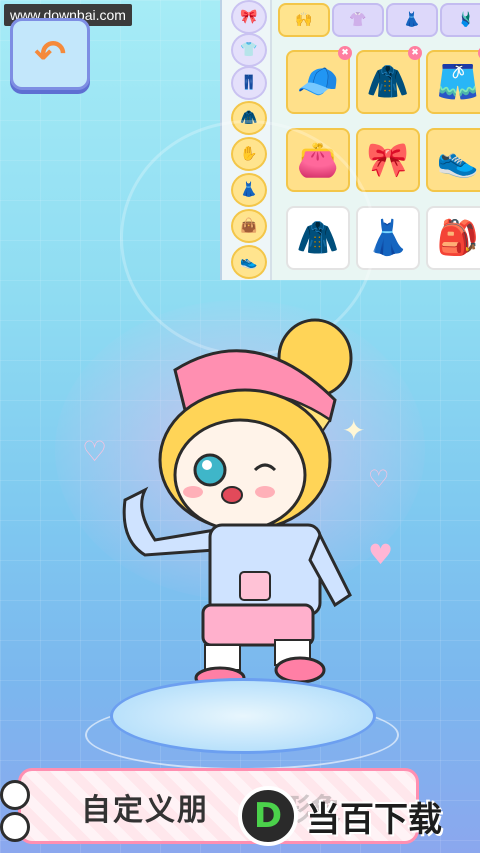  What do you see at coordinates (374, 819) in the screenshot?
I see `logo-text: 当百下载` at bounding box center [374, 819].